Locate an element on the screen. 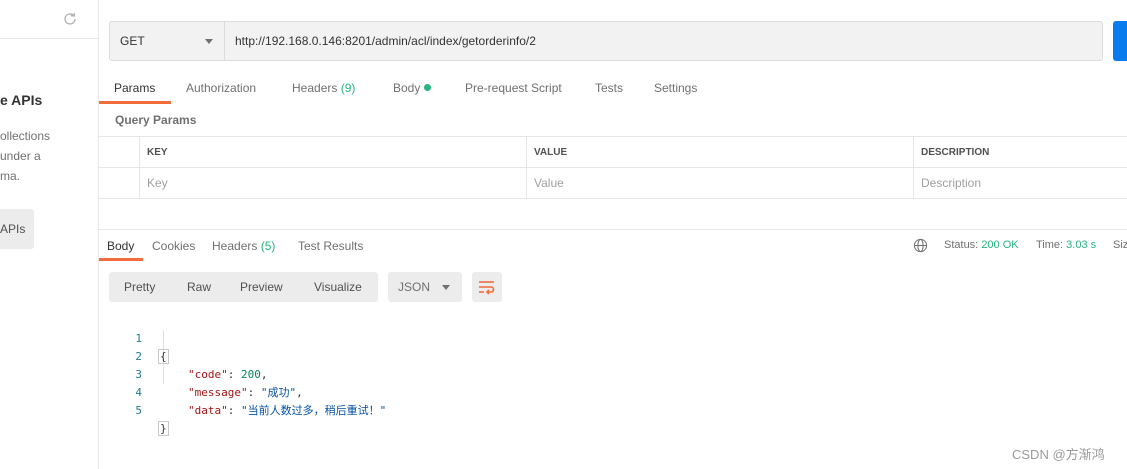 This screenshot has width=1127, height=469. time-label: Time: is located at coordinates (1050, 245).